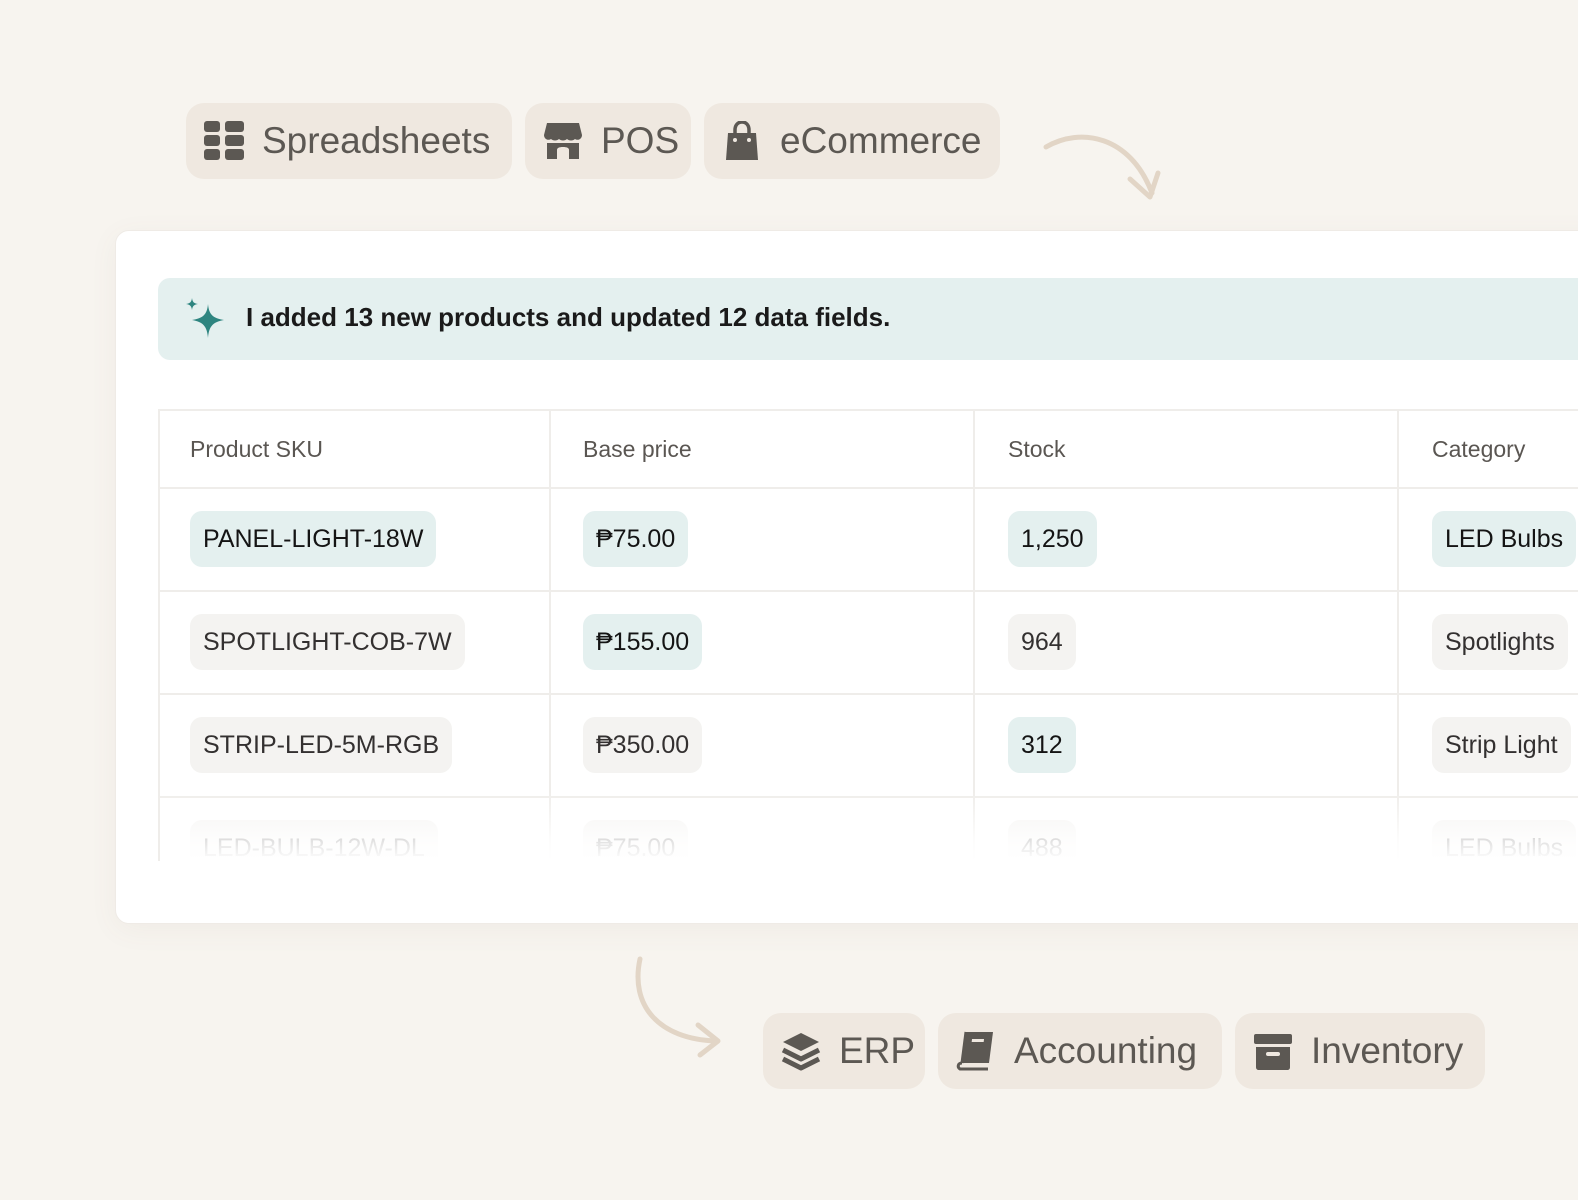  What do you see at coordinates (224, 141) in the screenshot?
I see `grid-icon` at bounding box center [224, 141].